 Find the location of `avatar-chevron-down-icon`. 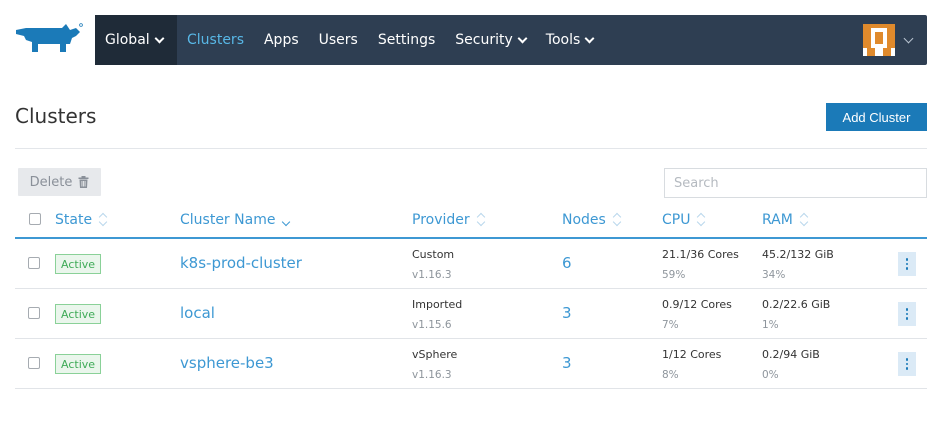

avatar-chevron-down-icon is located at coordinates (908, 38).